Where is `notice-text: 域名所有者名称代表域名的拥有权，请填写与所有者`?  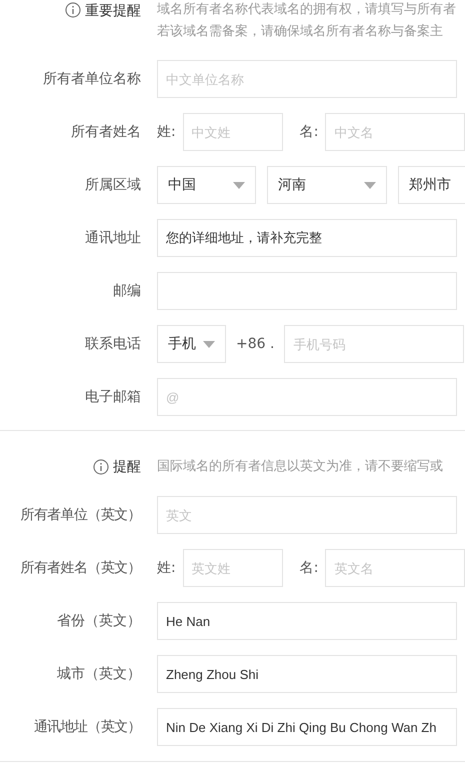 notice-text: 域名所有者名称代表域名的拥有权，请填写与所有者 is located at coordinates (306, 10).